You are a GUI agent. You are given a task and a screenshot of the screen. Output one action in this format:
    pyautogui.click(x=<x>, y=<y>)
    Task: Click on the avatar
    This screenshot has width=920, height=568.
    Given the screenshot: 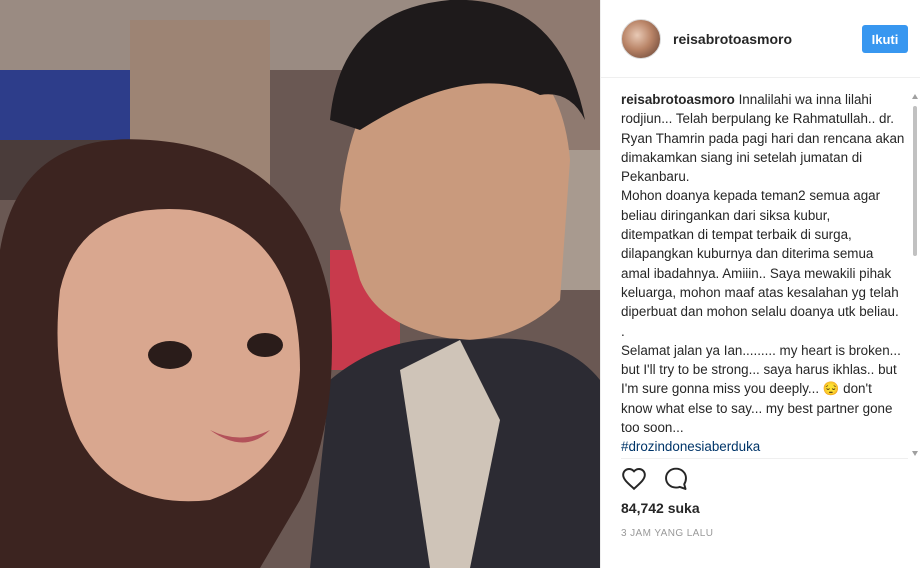 What is the action you would take?
    pyautogui.click(x=641, y=38)
    